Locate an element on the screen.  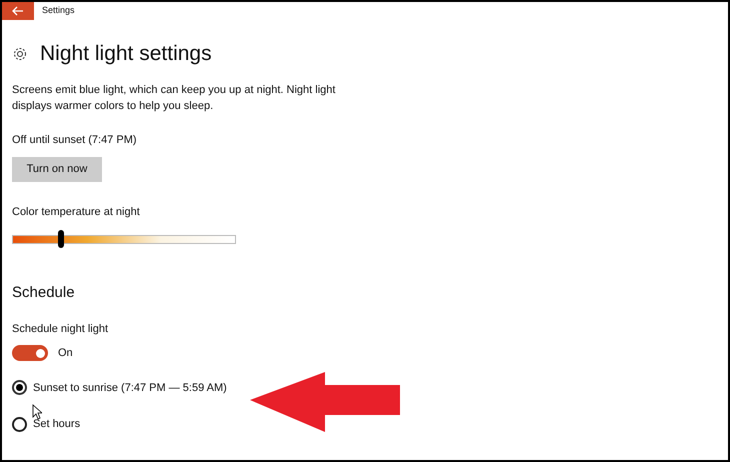
gear-icon is located at coordinates (20, 54).